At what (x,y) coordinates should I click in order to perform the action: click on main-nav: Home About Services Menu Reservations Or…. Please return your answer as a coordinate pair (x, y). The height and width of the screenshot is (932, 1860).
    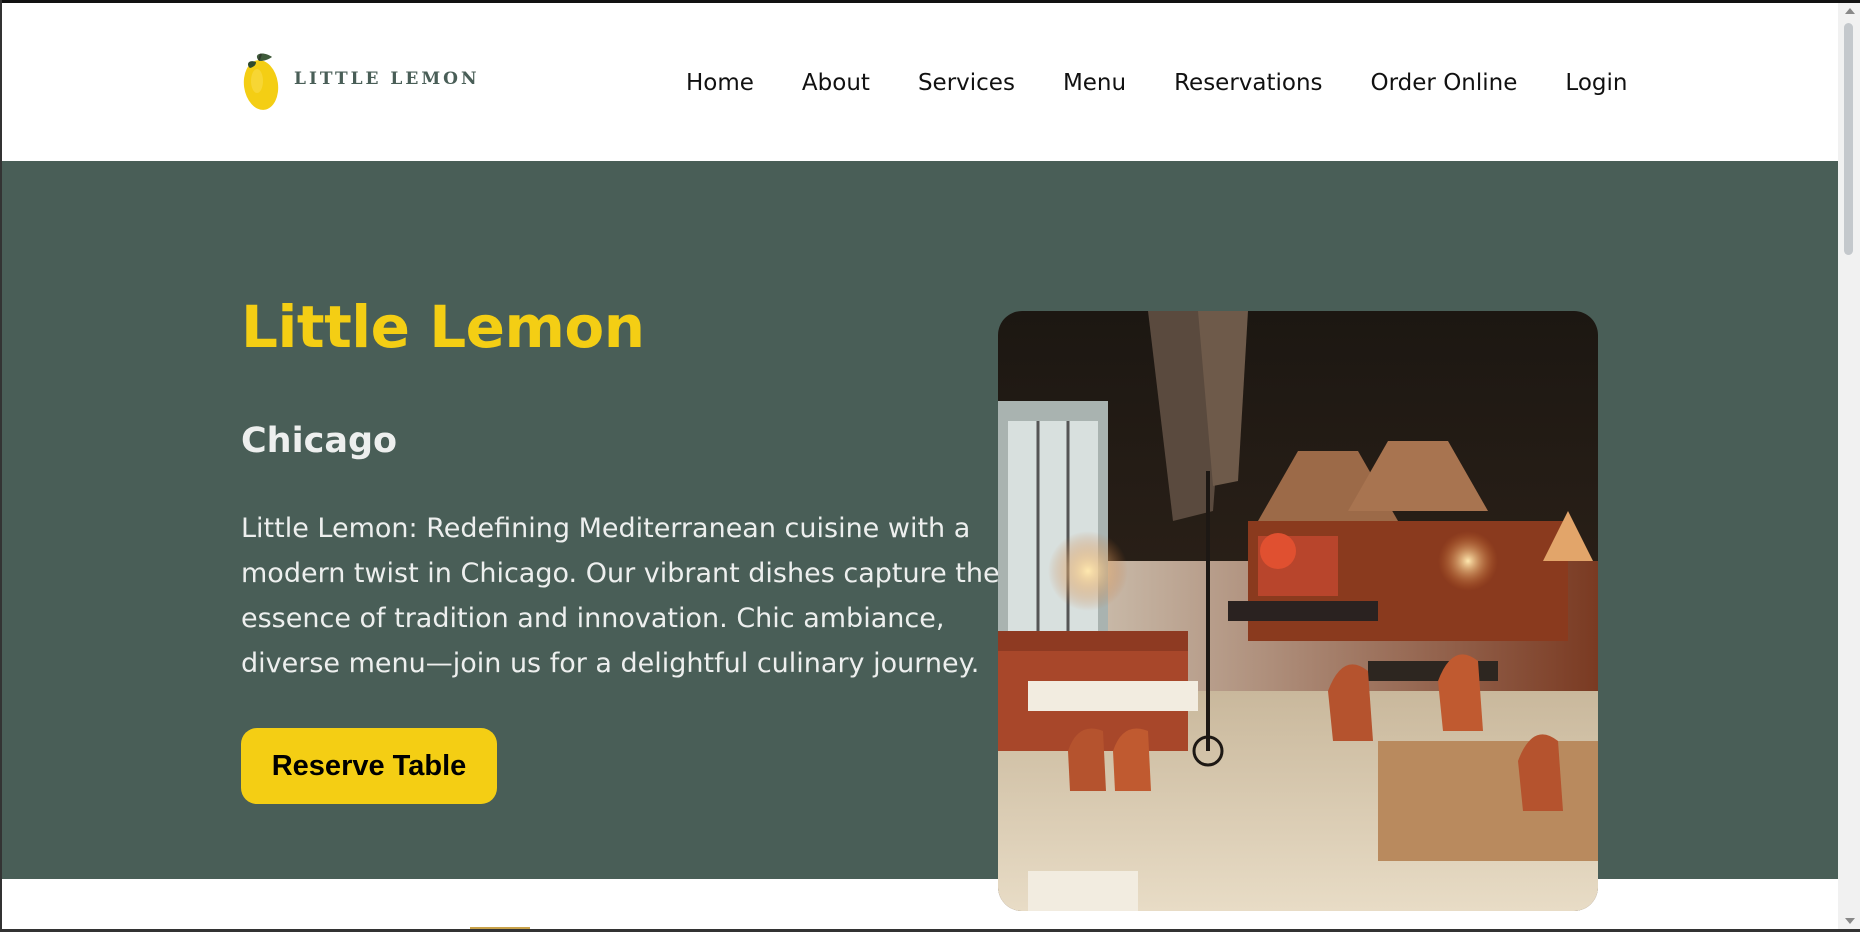
    Looking at the image, I should click on (1156, 83).